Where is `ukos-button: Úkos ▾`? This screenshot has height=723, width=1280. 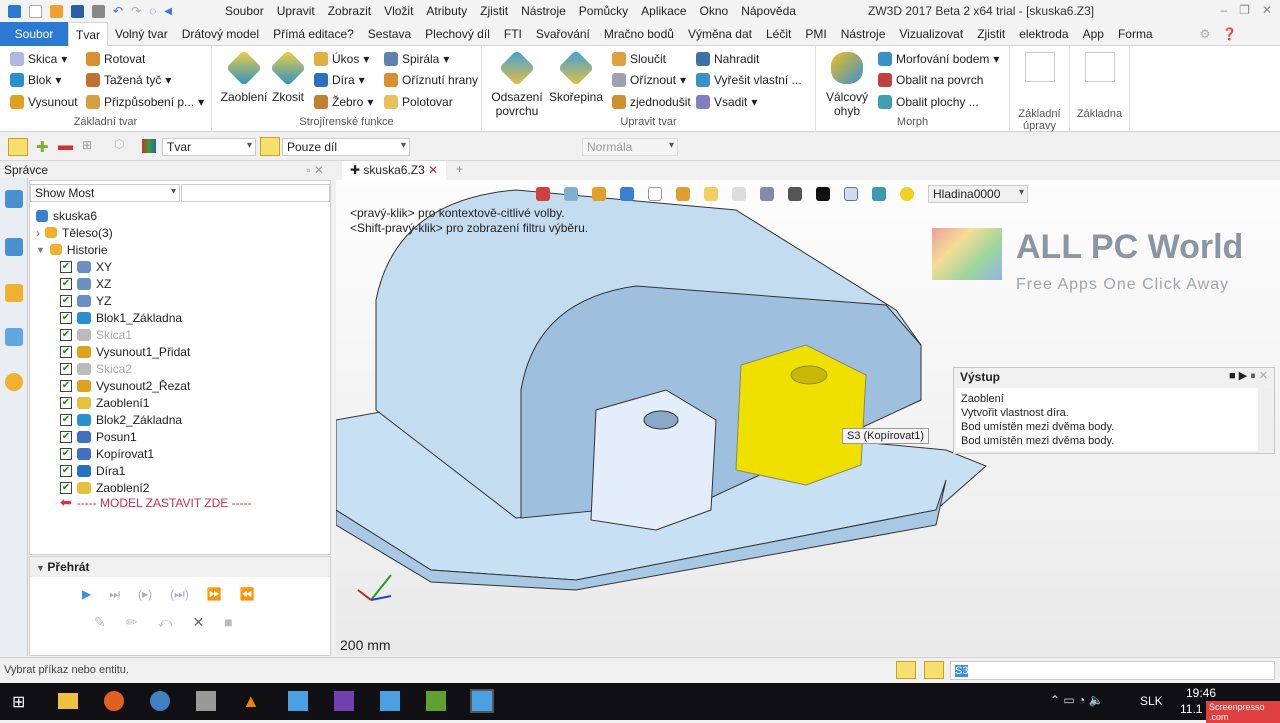
ukos-button: Úkos ▾ is located at coordinates (341, 59).